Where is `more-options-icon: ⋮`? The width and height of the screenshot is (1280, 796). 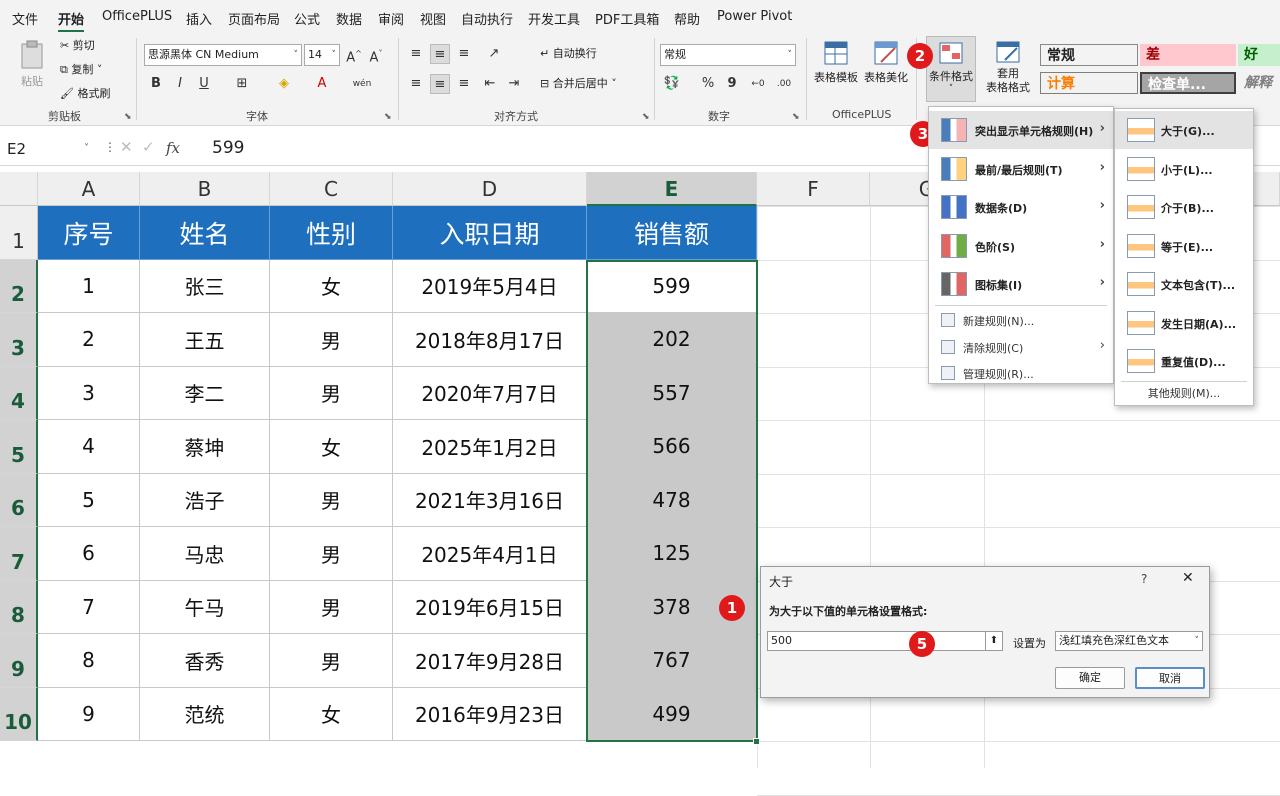 more-options-icon: ⋮ is located at coordinates (110, 147).